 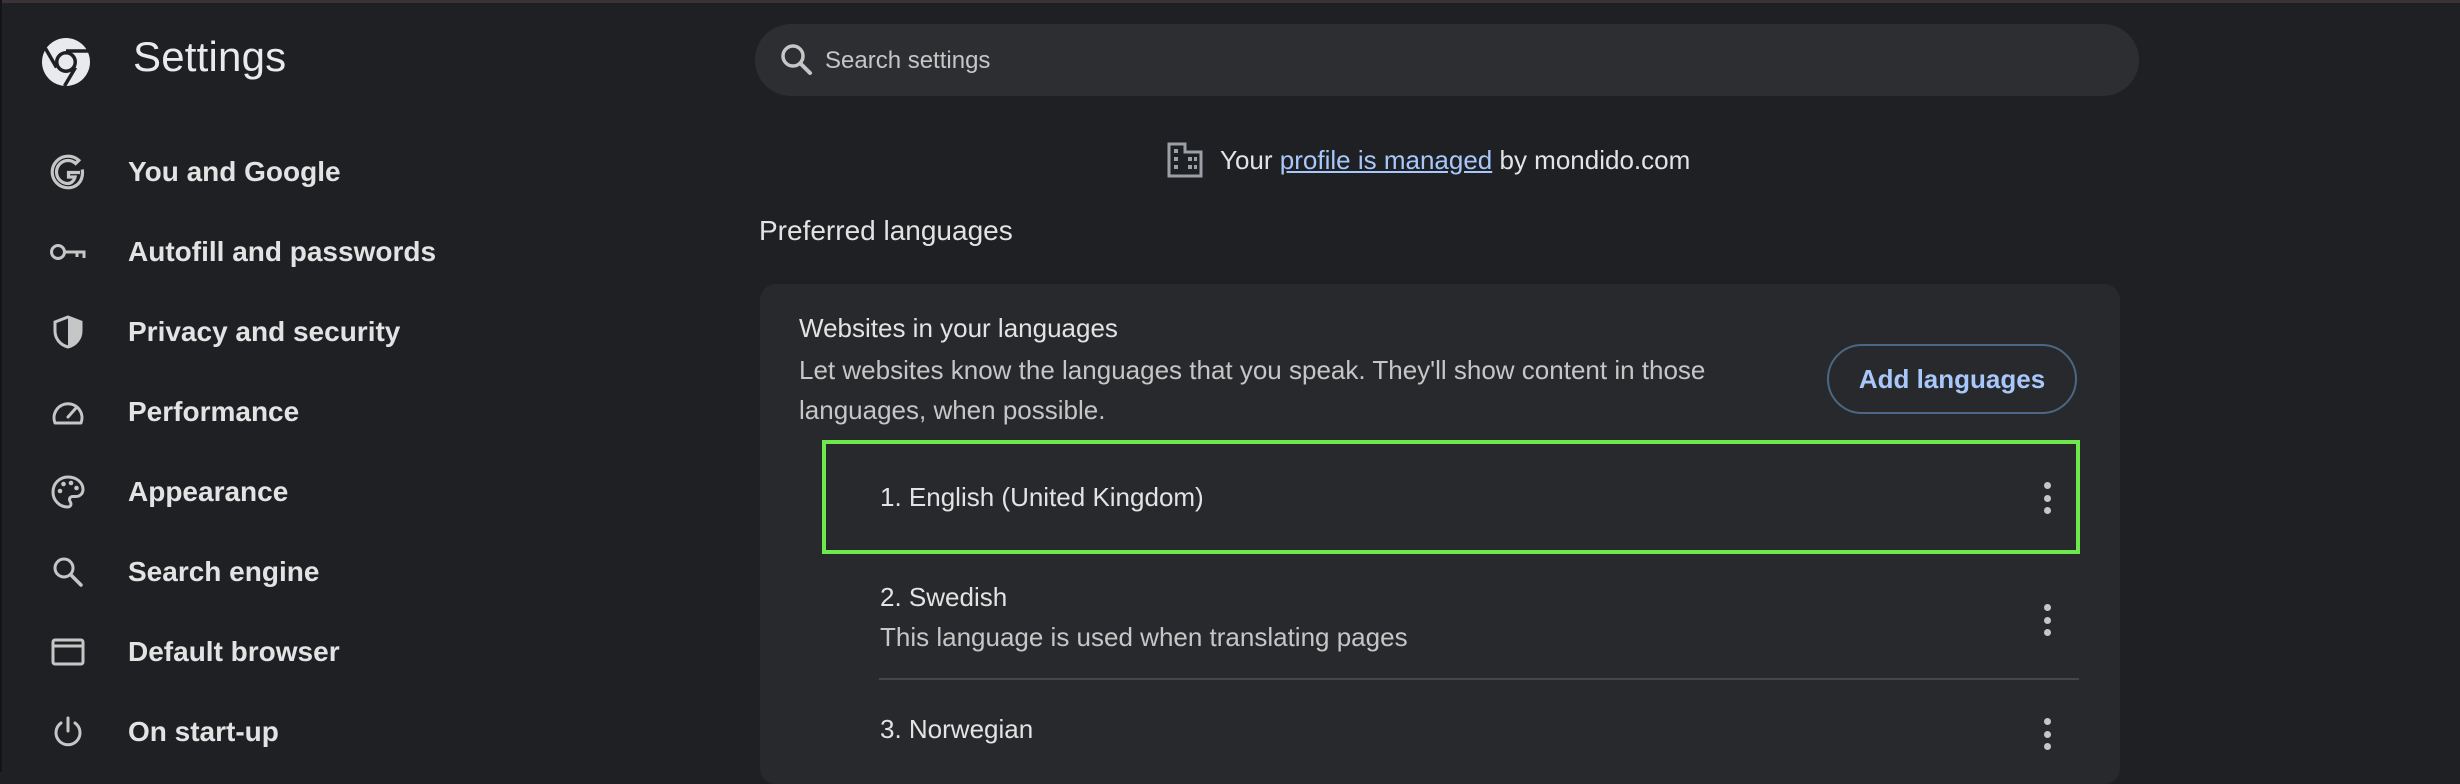 I want to click on sidebar-item-privacy: Privacy and security, so click(x=350, y=332).